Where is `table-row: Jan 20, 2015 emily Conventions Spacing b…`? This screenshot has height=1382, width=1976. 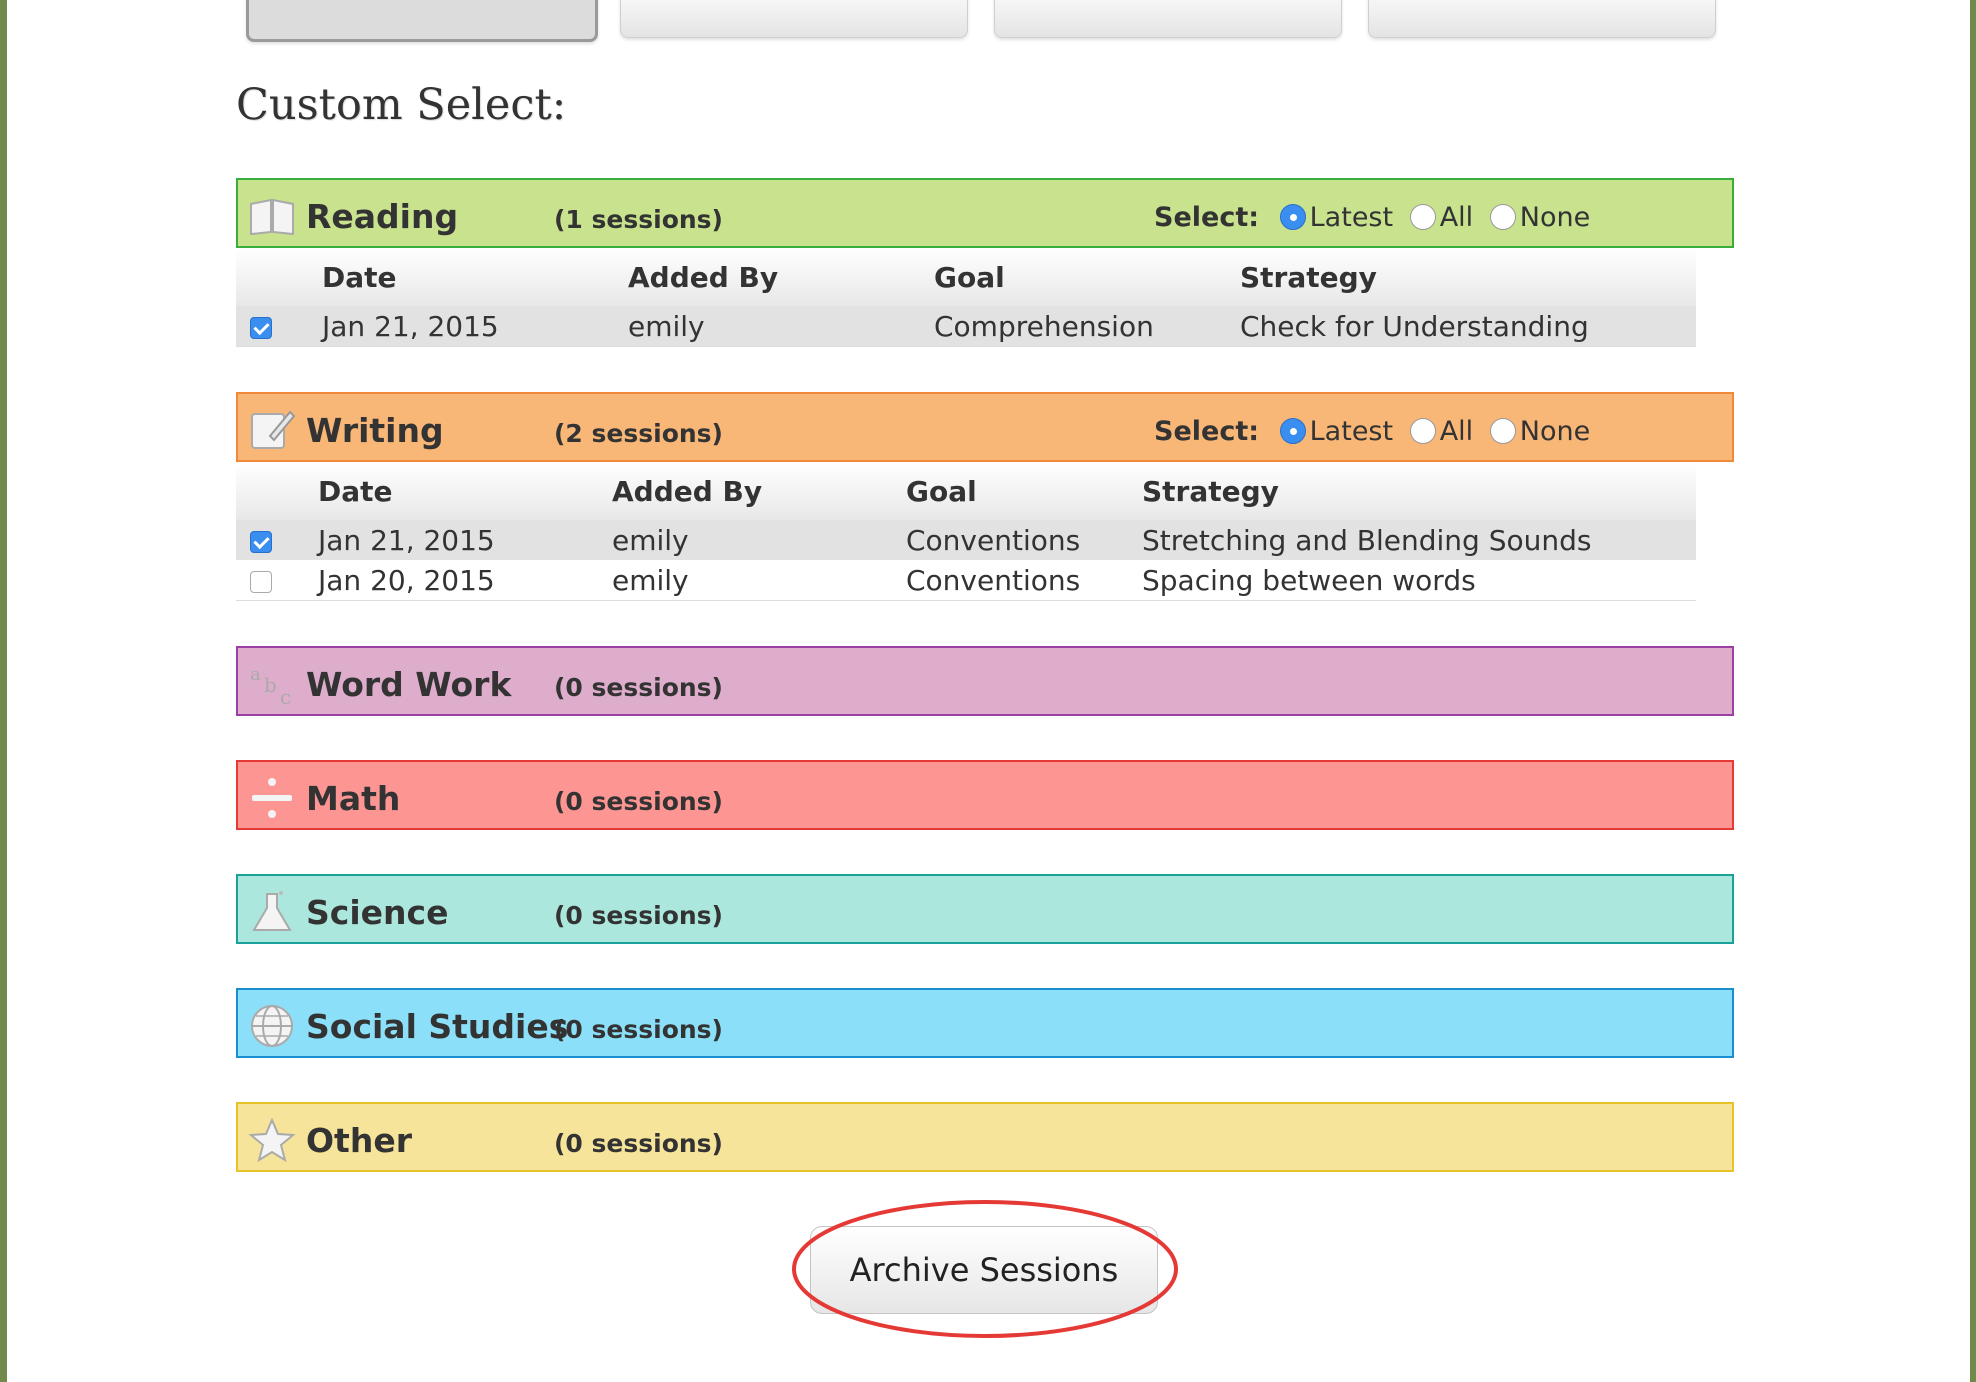 table-row: Jan 20, 2015 emily Conventions Spacing b… is located at coordinates (966, 580).